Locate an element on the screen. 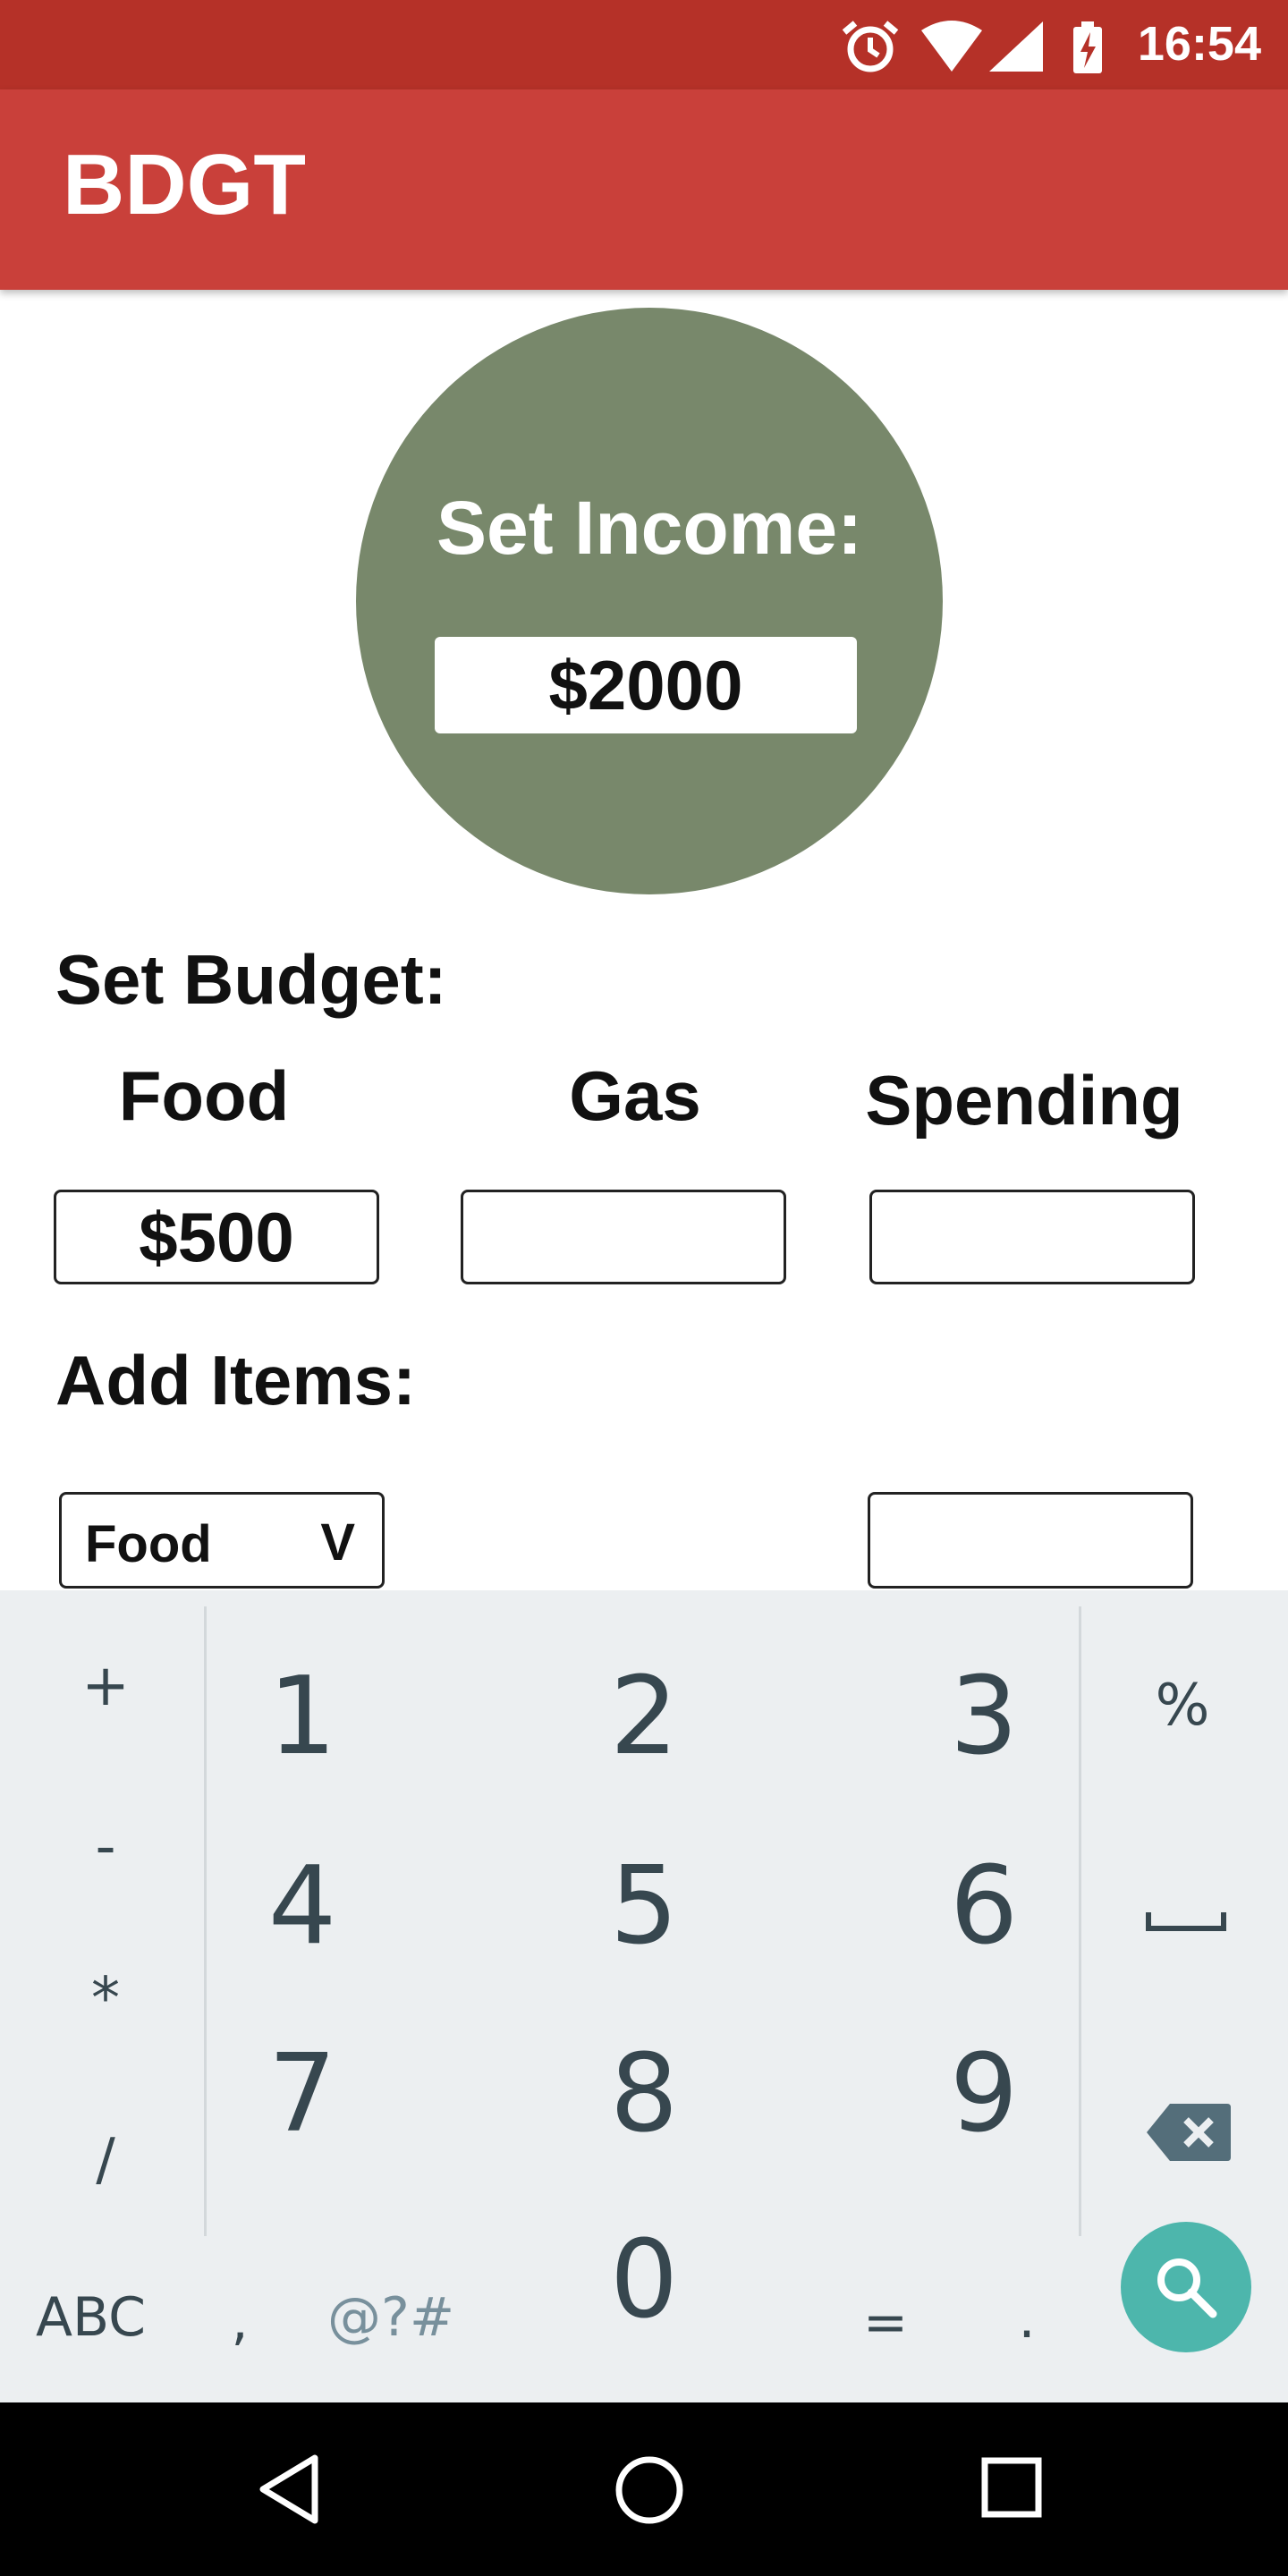 This screenshot has height=2576, width=1288. key-7: 7 is located at coordinates (302, 2094).